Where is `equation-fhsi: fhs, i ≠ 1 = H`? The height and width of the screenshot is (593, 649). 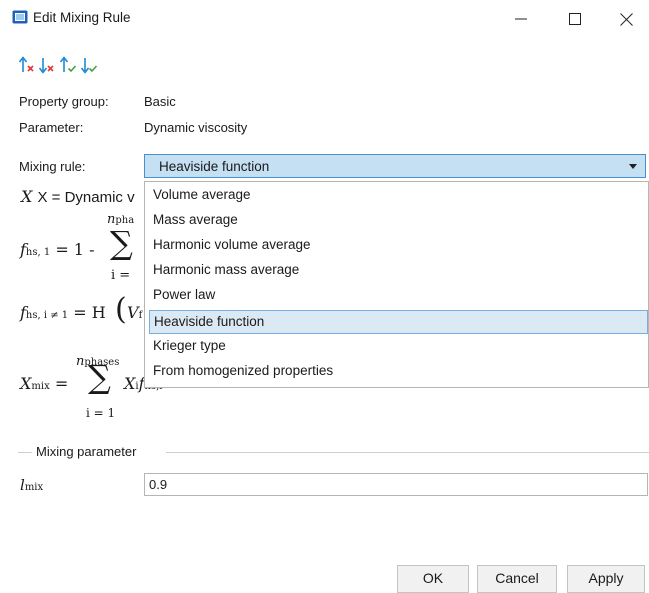
equation-fhsi: fhs, i ≠ 1 = H is located at coordinates (63, 312).